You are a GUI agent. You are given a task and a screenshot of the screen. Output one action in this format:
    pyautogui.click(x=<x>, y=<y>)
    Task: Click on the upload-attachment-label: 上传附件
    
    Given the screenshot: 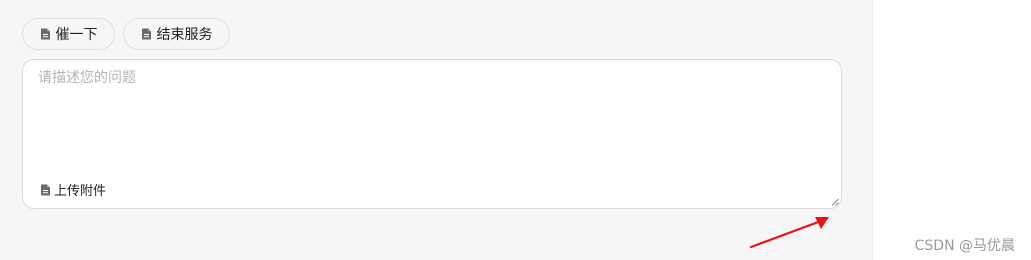 What is the action you would take?
    pyautogui.click(x=80, y=191)
    